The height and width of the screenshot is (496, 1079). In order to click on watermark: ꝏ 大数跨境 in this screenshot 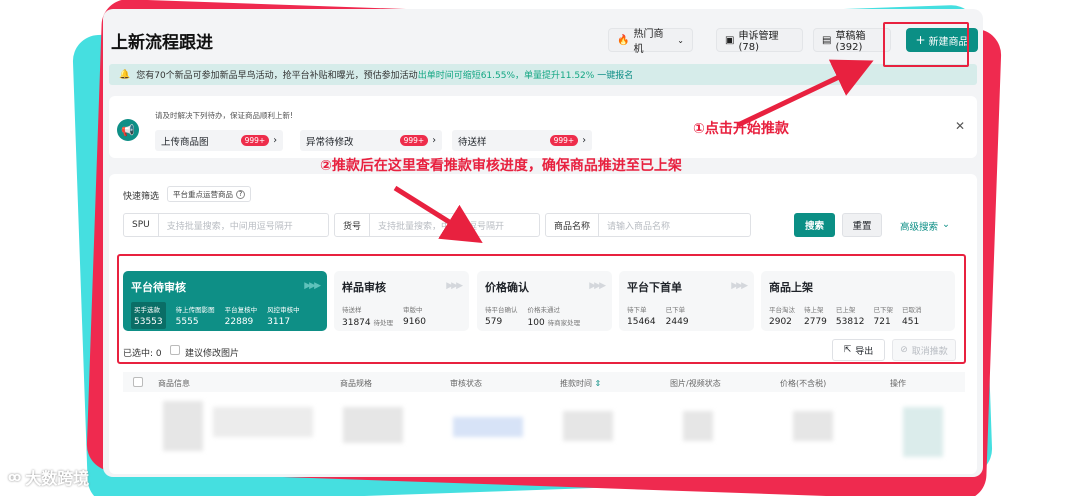, I will do `click(48, 477)`.